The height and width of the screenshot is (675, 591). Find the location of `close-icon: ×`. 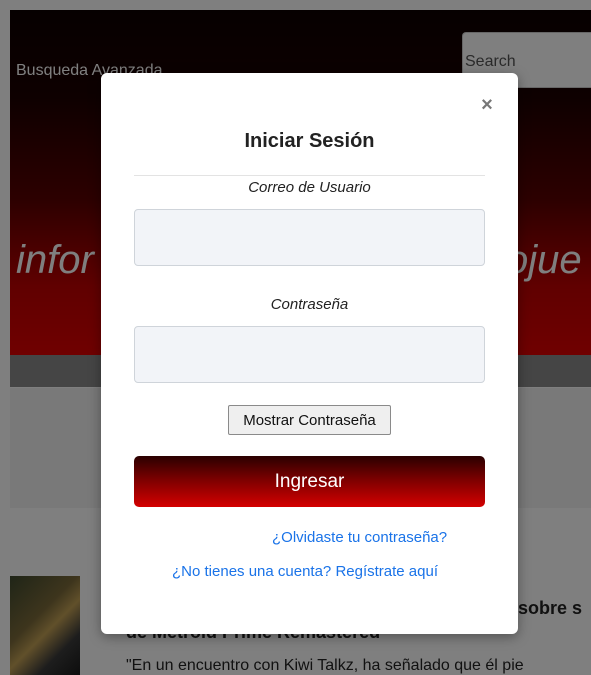

close-icon: × is located at coordinates (487, 105).